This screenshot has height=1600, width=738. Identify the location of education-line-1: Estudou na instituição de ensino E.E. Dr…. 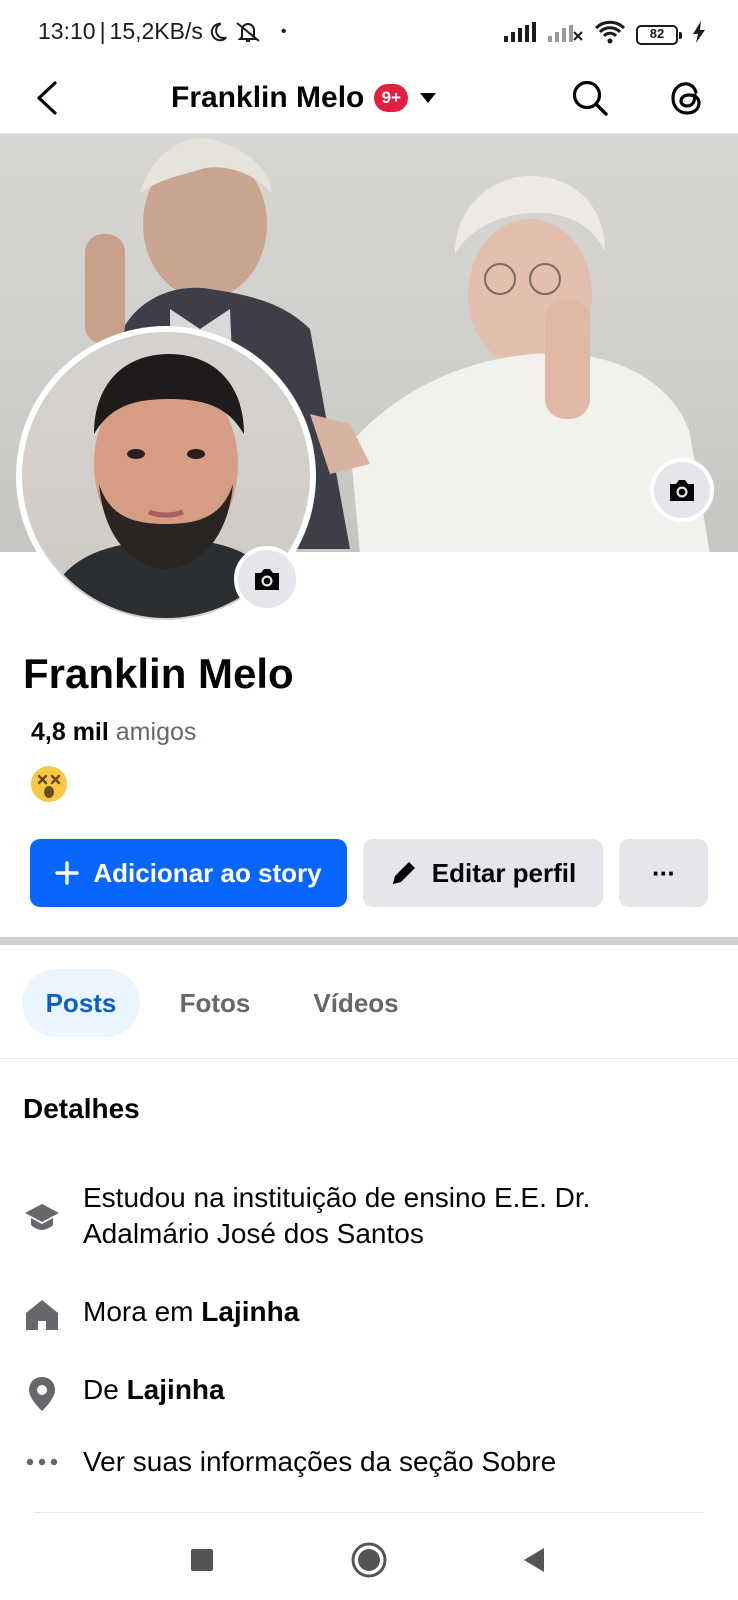
(337, 1197).